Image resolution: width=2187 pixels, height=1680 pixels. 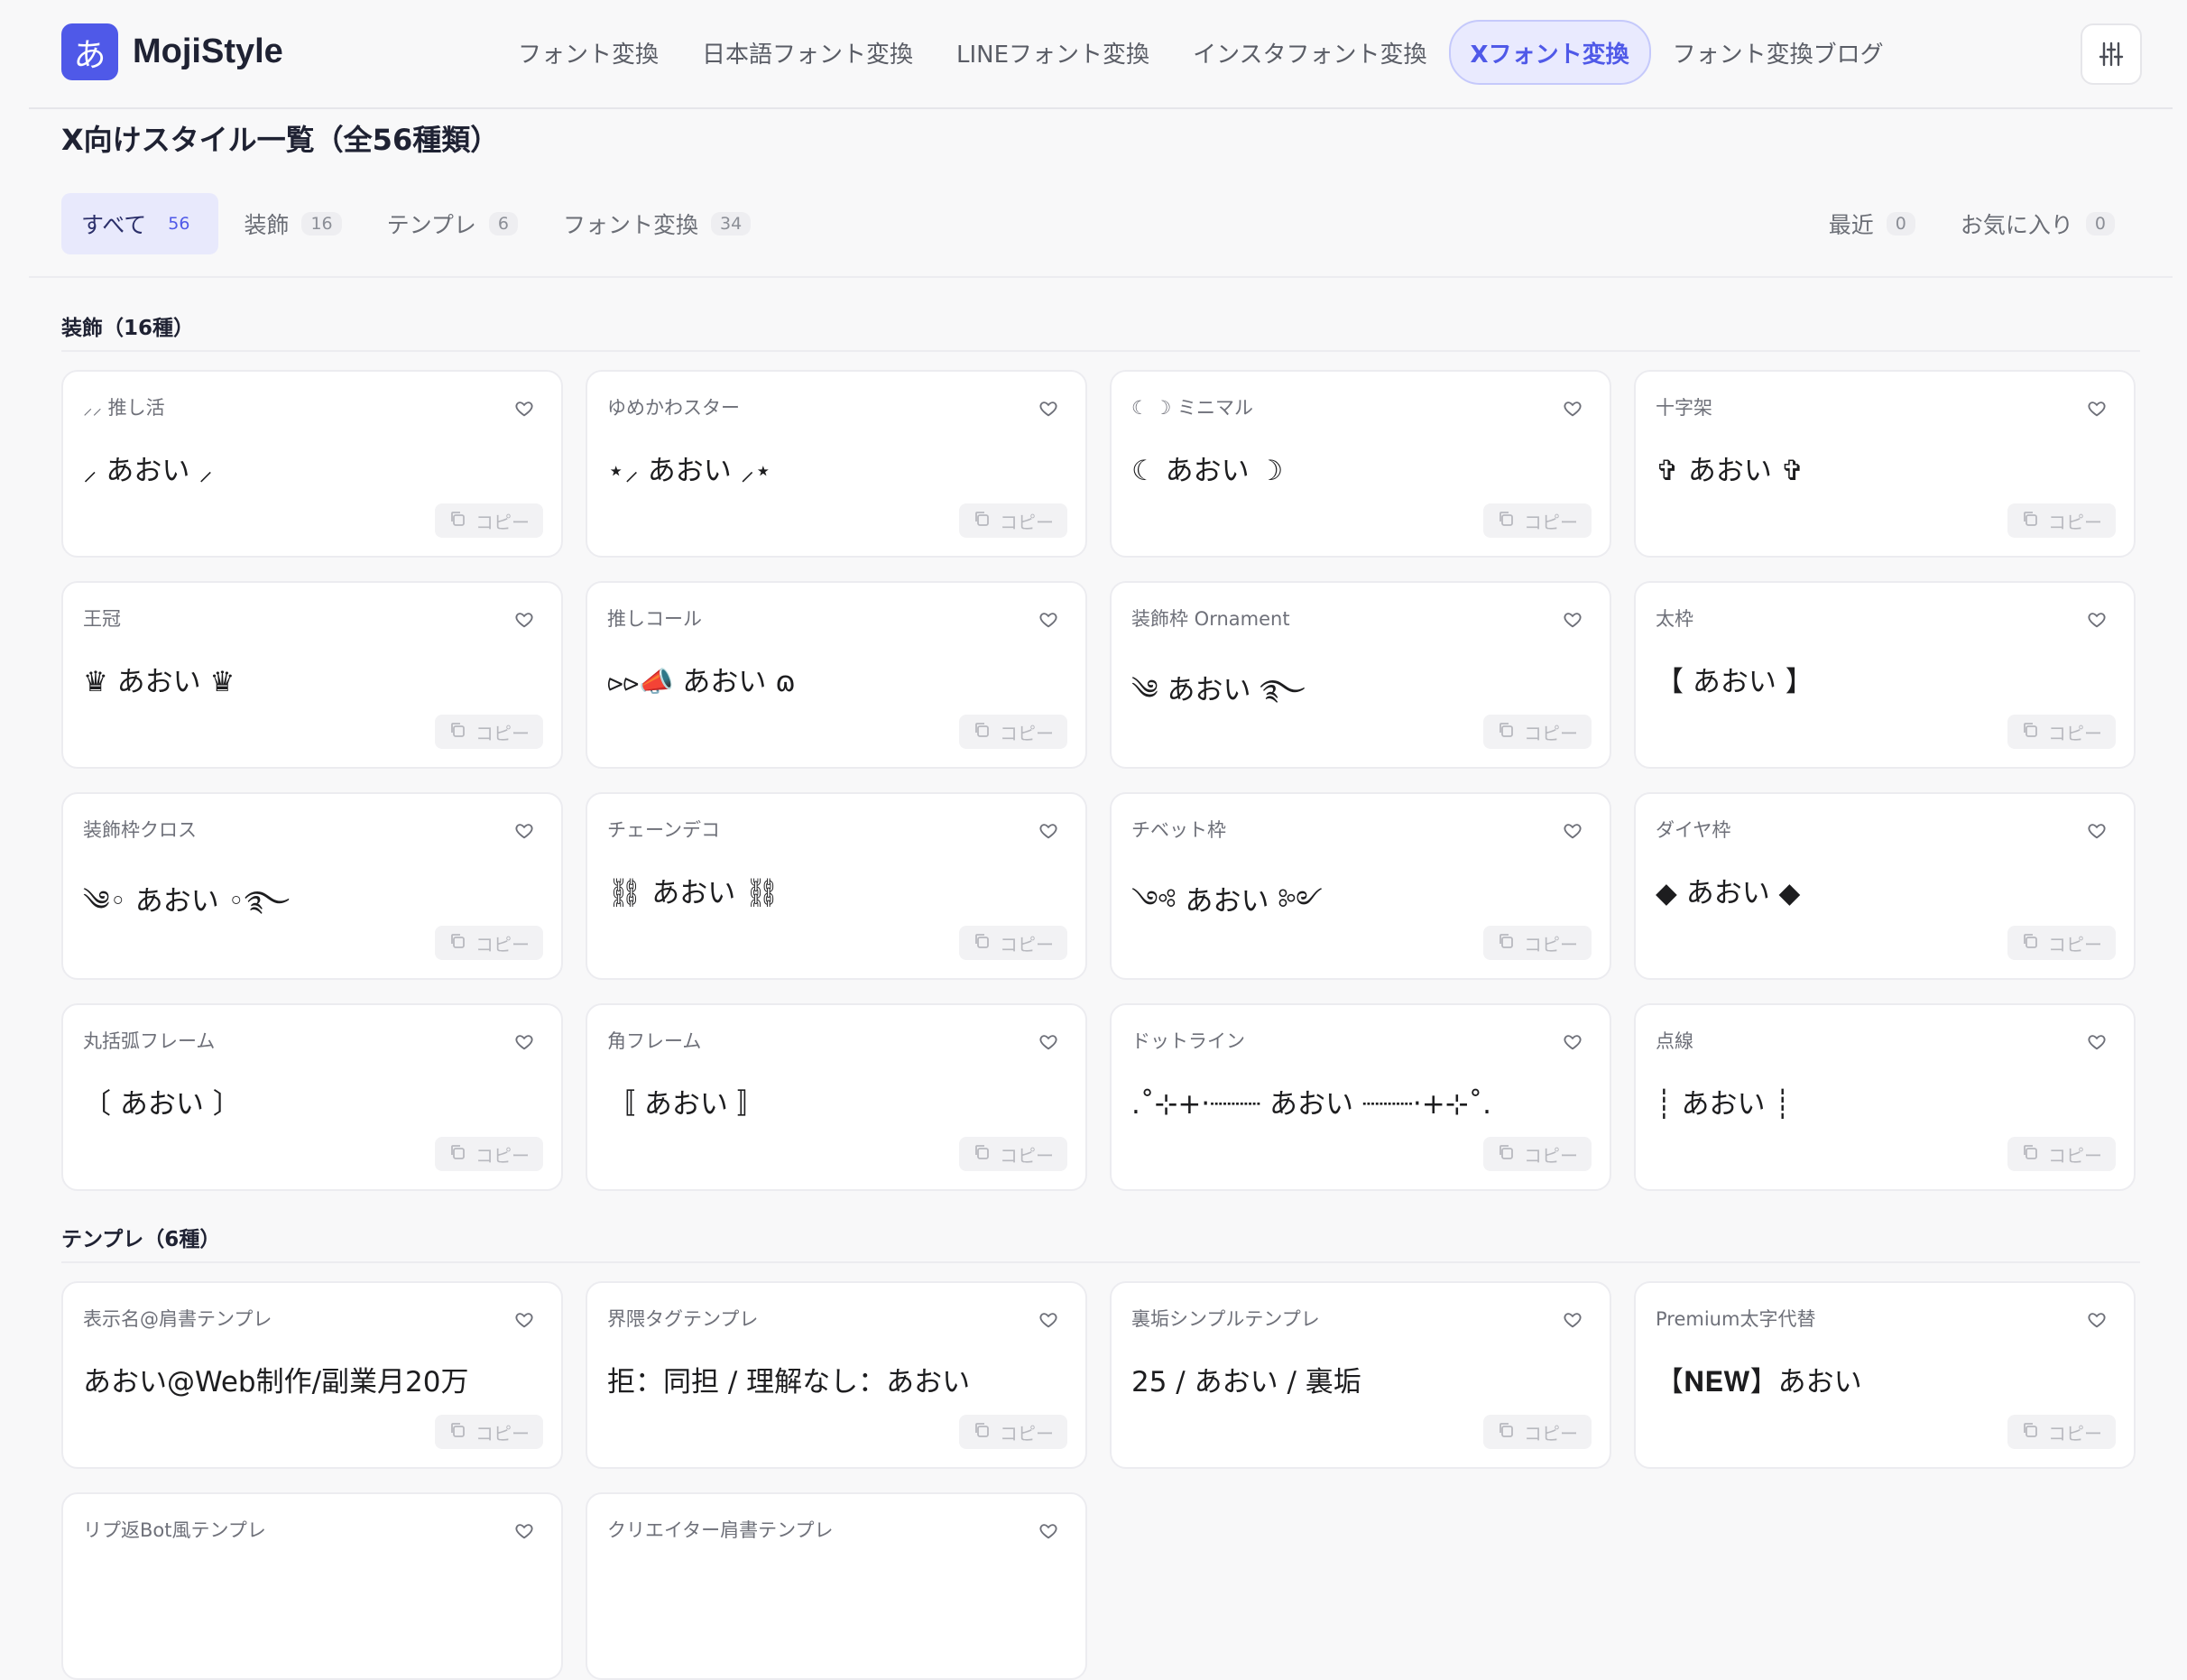 What do you see at coordinates (836, 1097) in the screenshot?
I see `style-card: 角フレーム〚 あおい 〛コピー` at bounding box center [836, 1097].